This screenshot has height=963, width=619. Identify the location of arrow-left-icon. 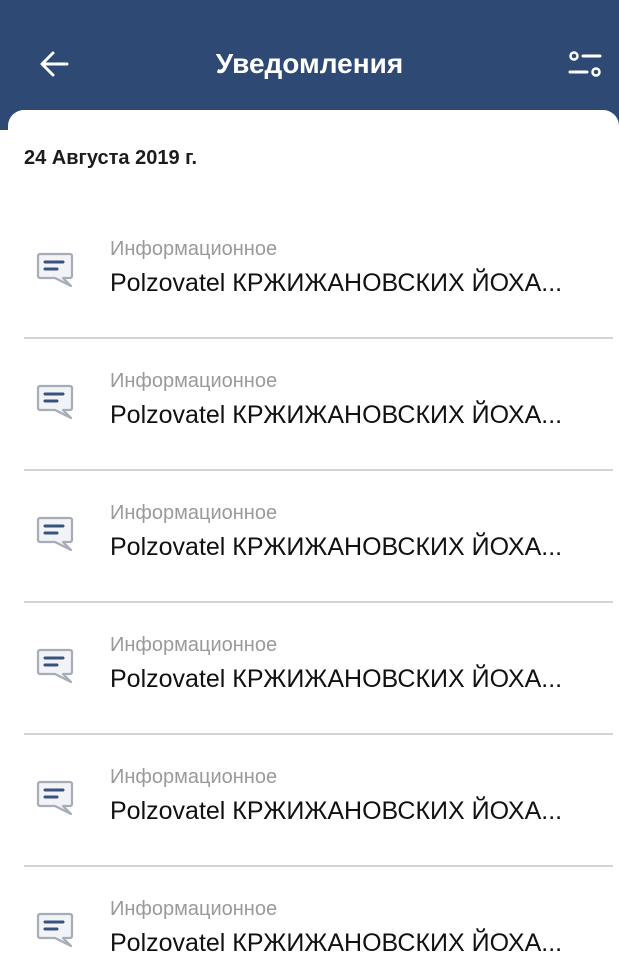
(54, 64).